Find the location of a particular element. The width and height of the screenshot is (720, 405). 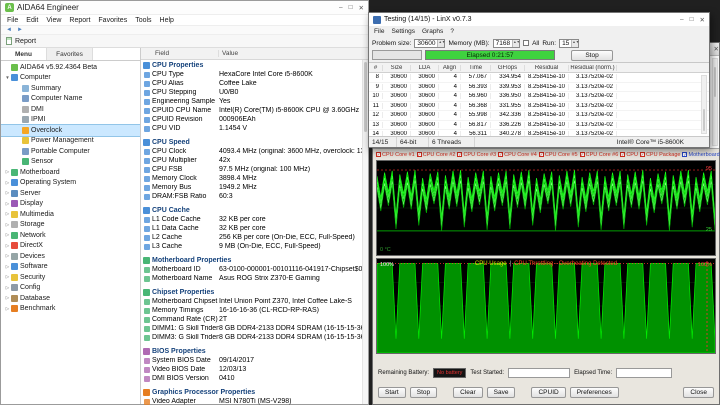

tab-menu: Menu is located at coordinates (24, 54).